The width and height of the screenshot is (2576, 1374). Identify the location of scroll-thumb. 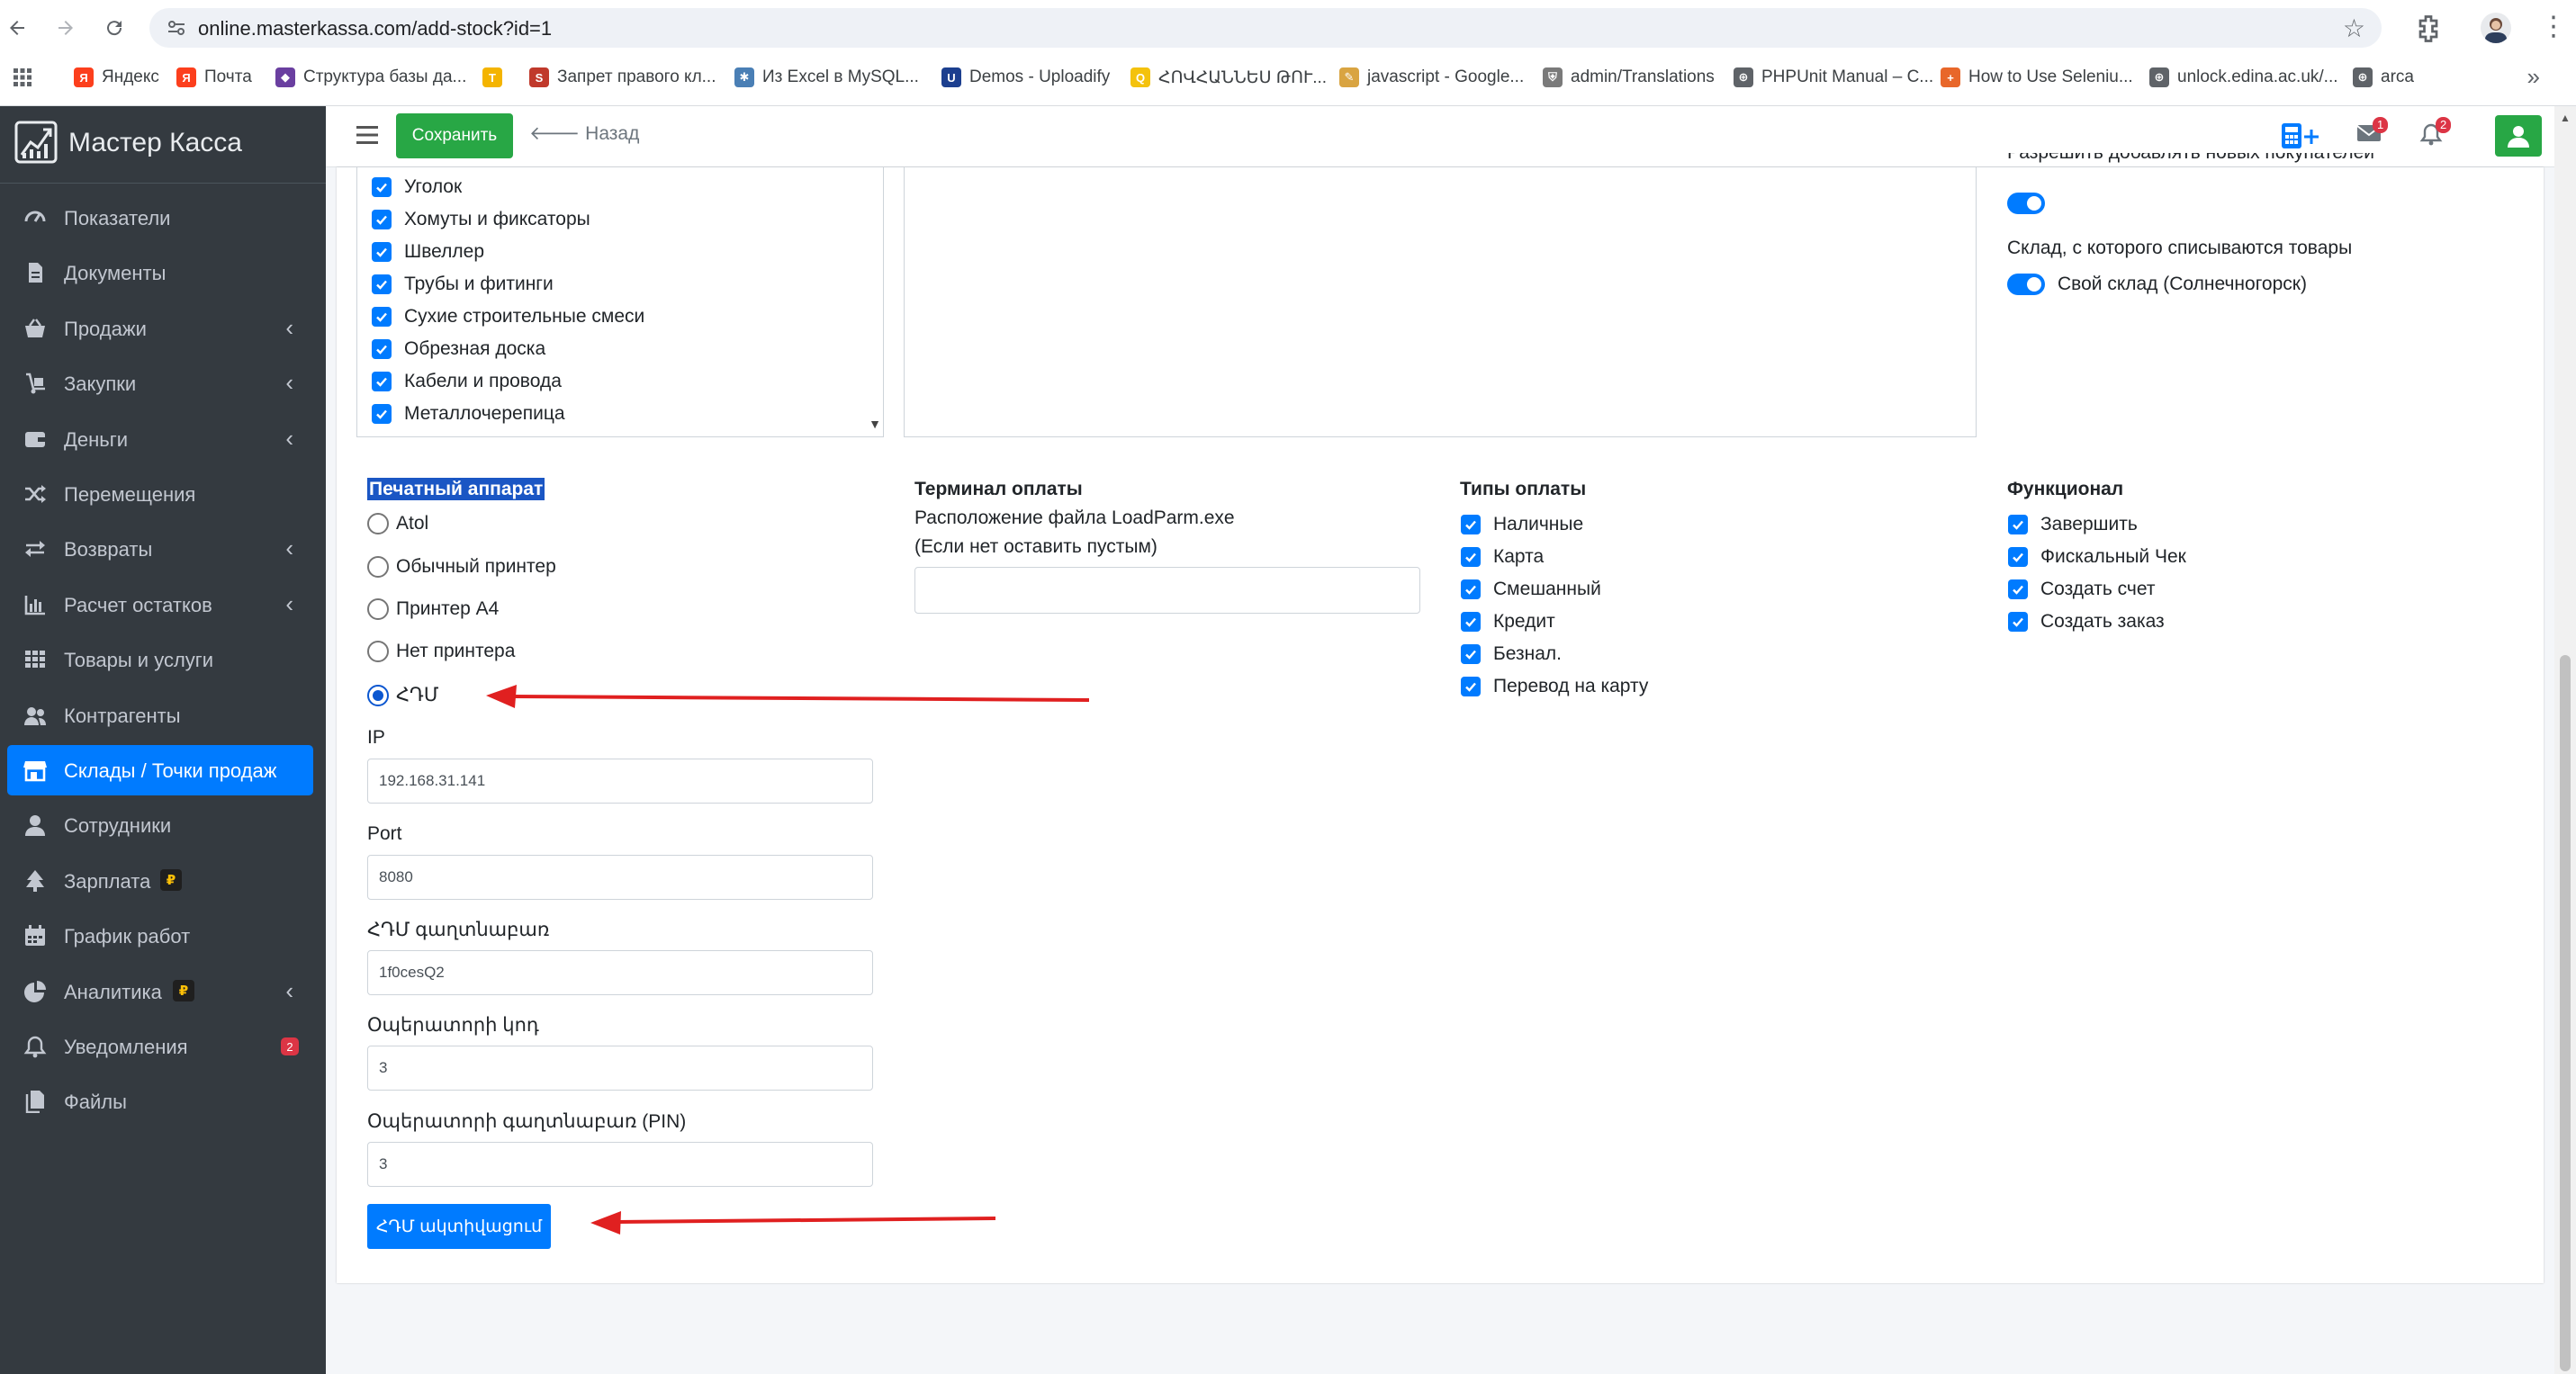
(2565, 1013).